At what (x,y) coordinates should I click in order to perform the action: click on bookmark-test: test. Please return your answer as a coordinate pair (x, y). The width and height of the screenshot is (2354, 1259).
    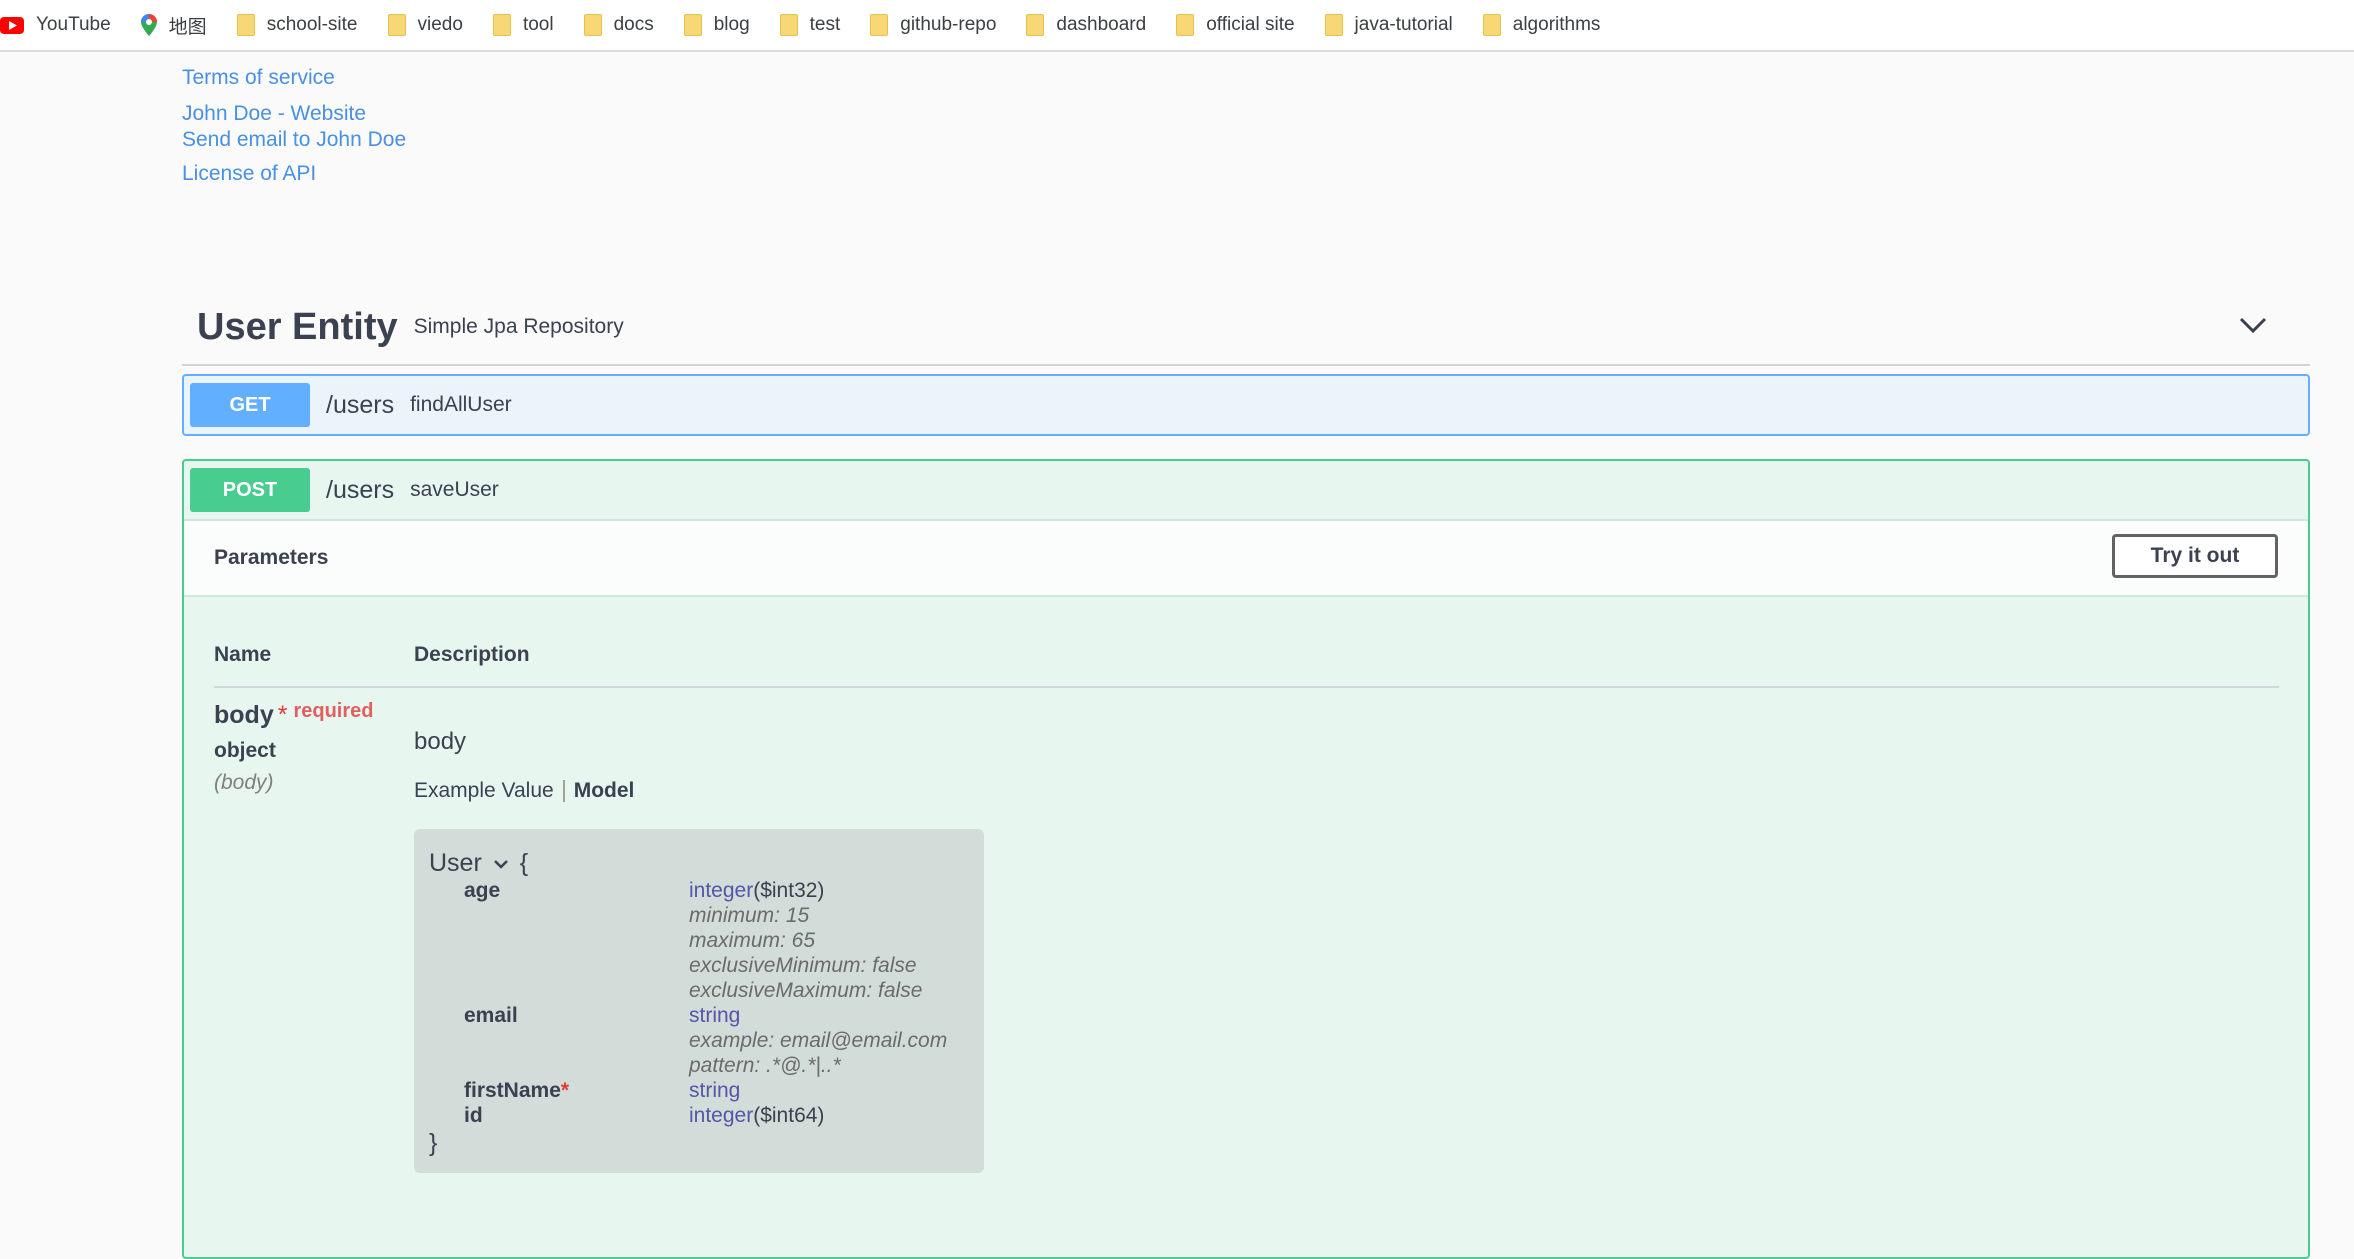
    Looking at the image, I should click on (810, 25).